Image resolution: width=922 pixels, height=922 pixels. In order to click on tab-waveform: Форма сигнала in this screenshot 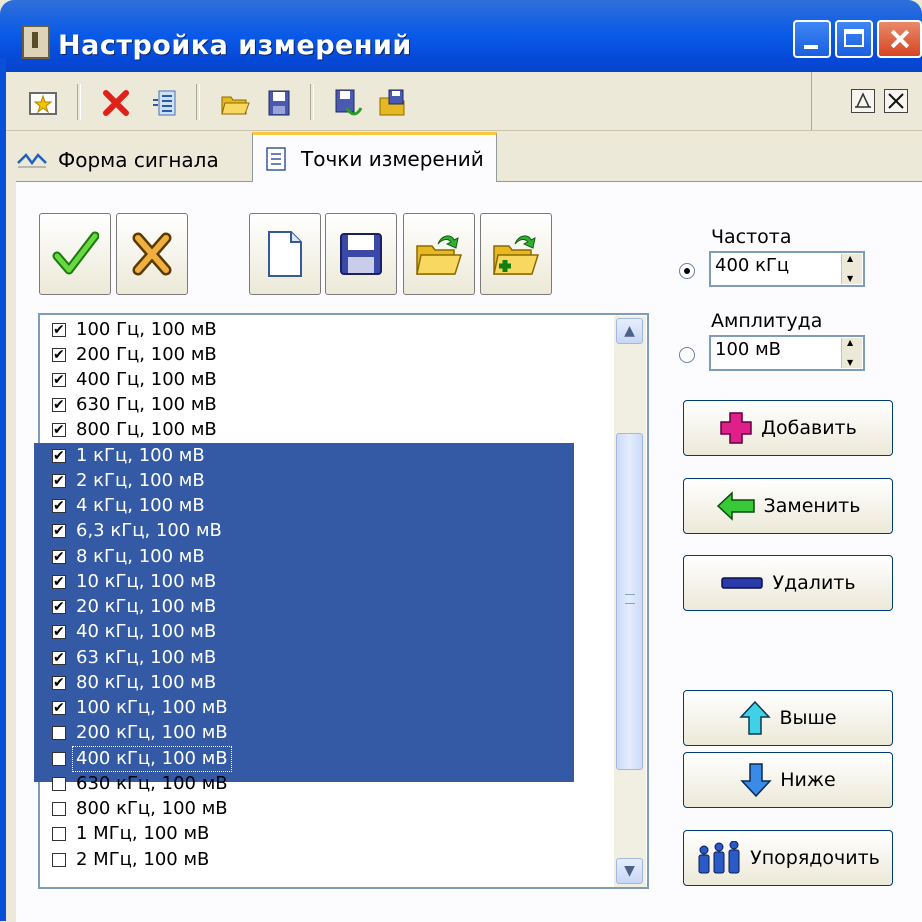, I will do `click(117, 160)`.